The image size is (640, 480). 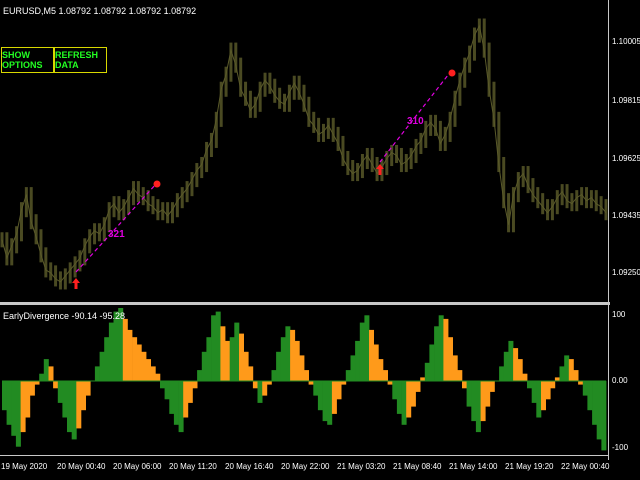 I want to click on time-label: 21 May 19:20, so click(x=529, y=466).